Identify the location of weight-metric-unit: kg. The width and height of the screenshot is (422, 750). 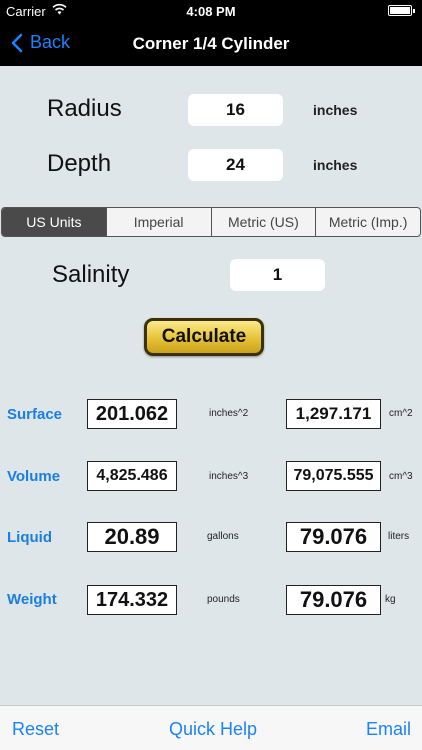
(390, 599).